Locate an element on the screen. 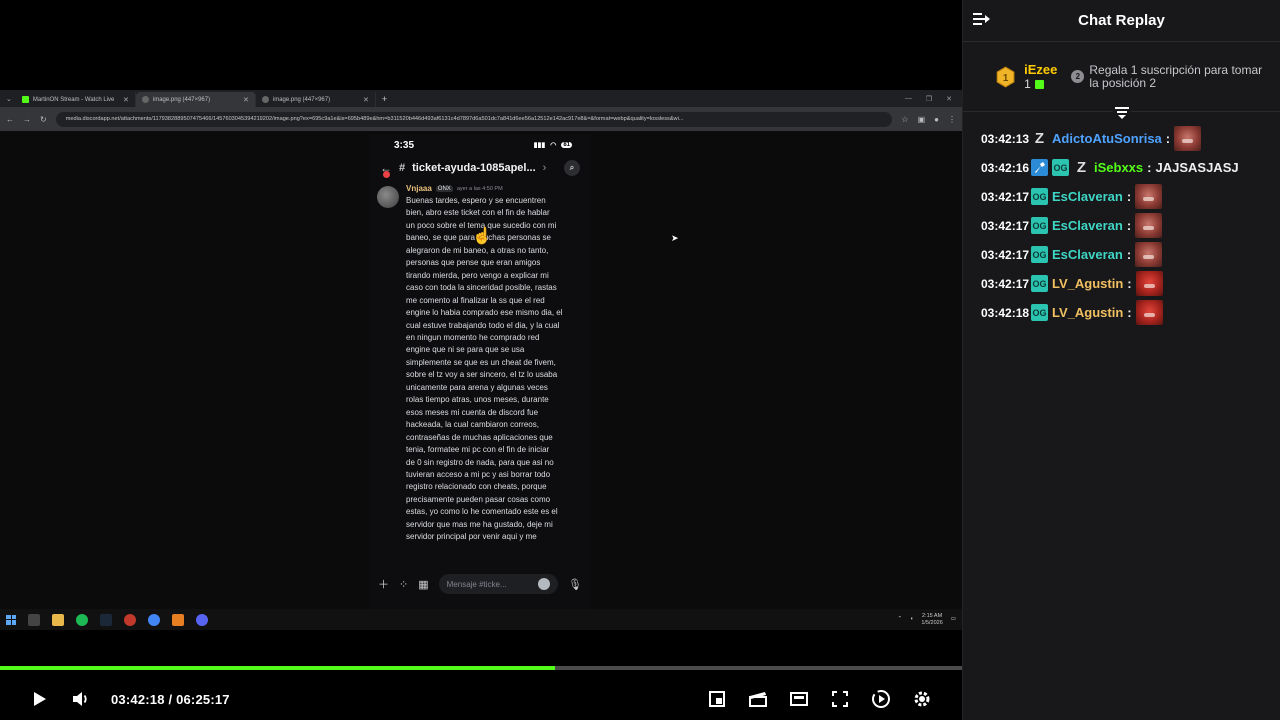  player-controls: 03:42:18 / 06:25:17 is located at coordinates (481, 699).